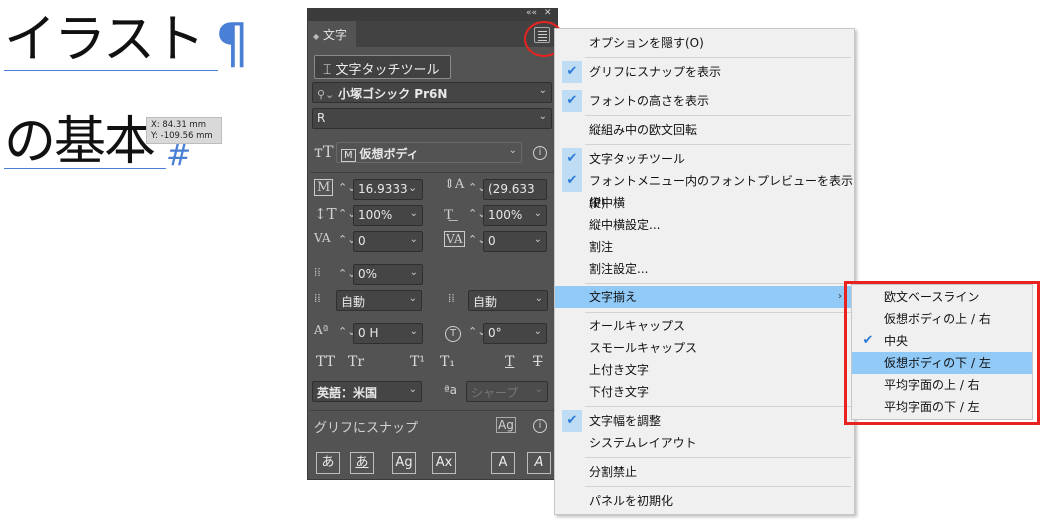 The width and height of the screenshot is (1044, 523). I want to click on collapse-panel-icon: ««, so click(531, 13).